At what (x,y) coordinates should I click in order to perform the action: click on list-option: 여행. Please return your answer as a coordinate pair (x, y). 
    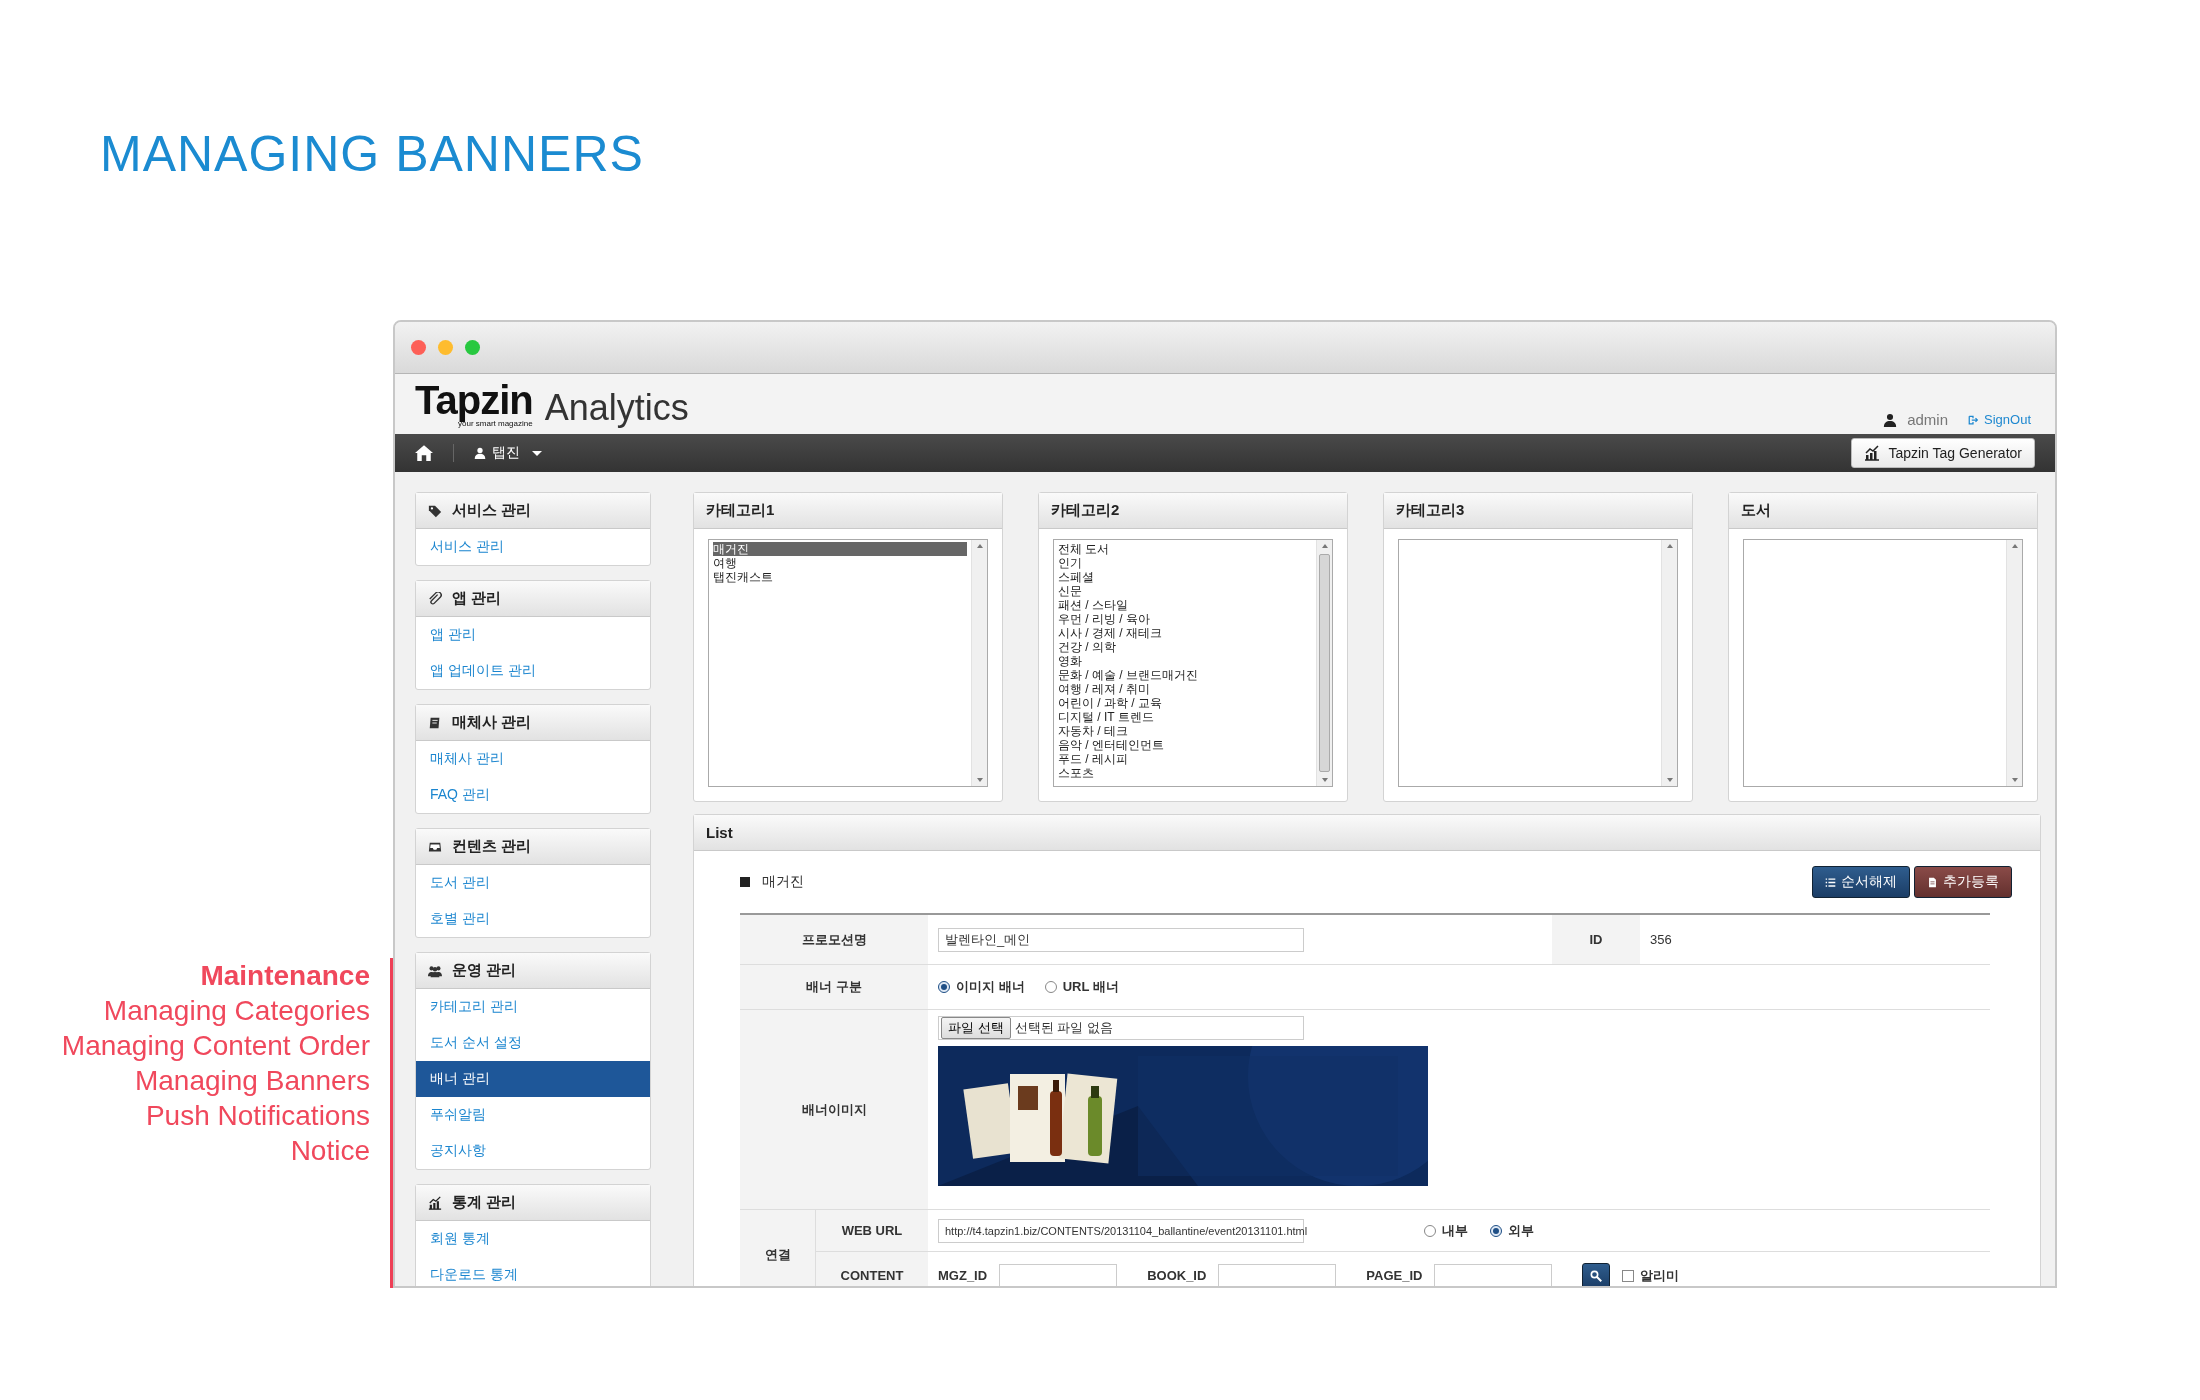
    Looking at the image, I should click on (840, 563).